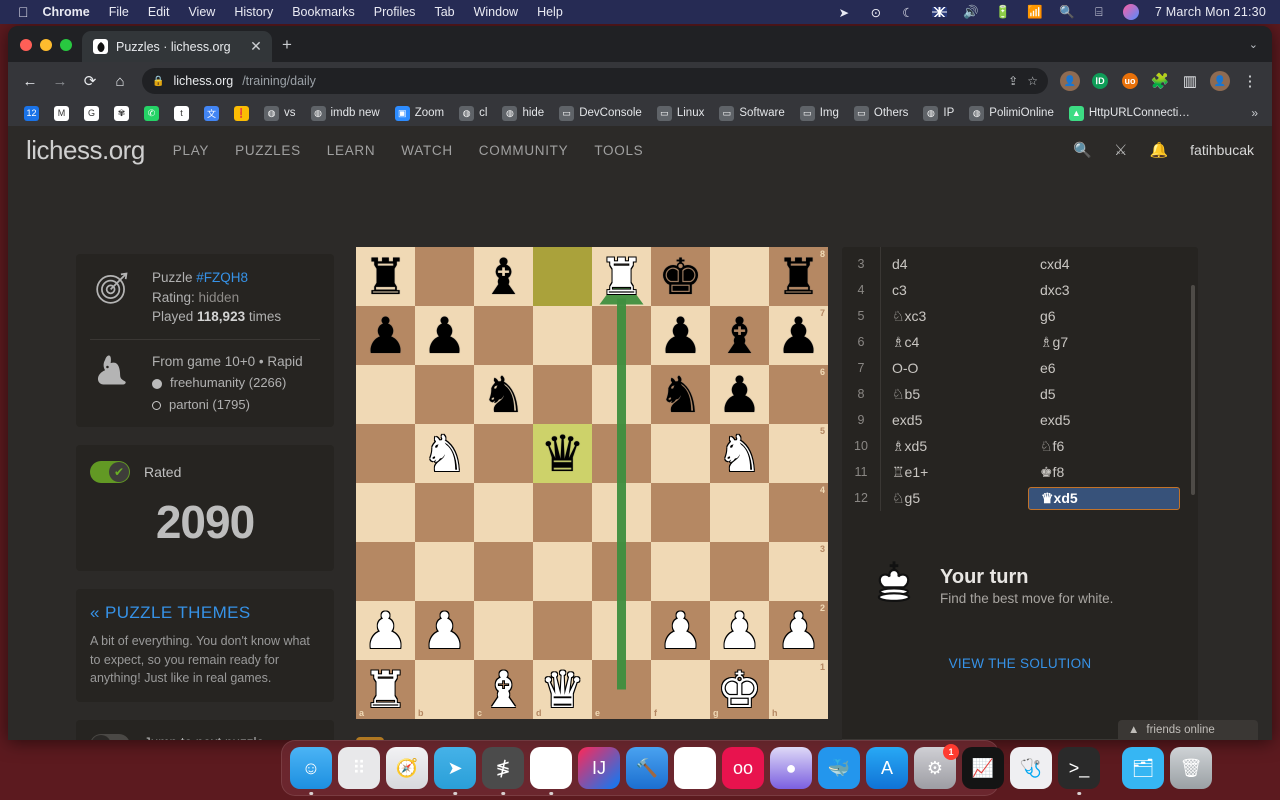  I want to click on piece-c1: ♝, so click(503, 689).